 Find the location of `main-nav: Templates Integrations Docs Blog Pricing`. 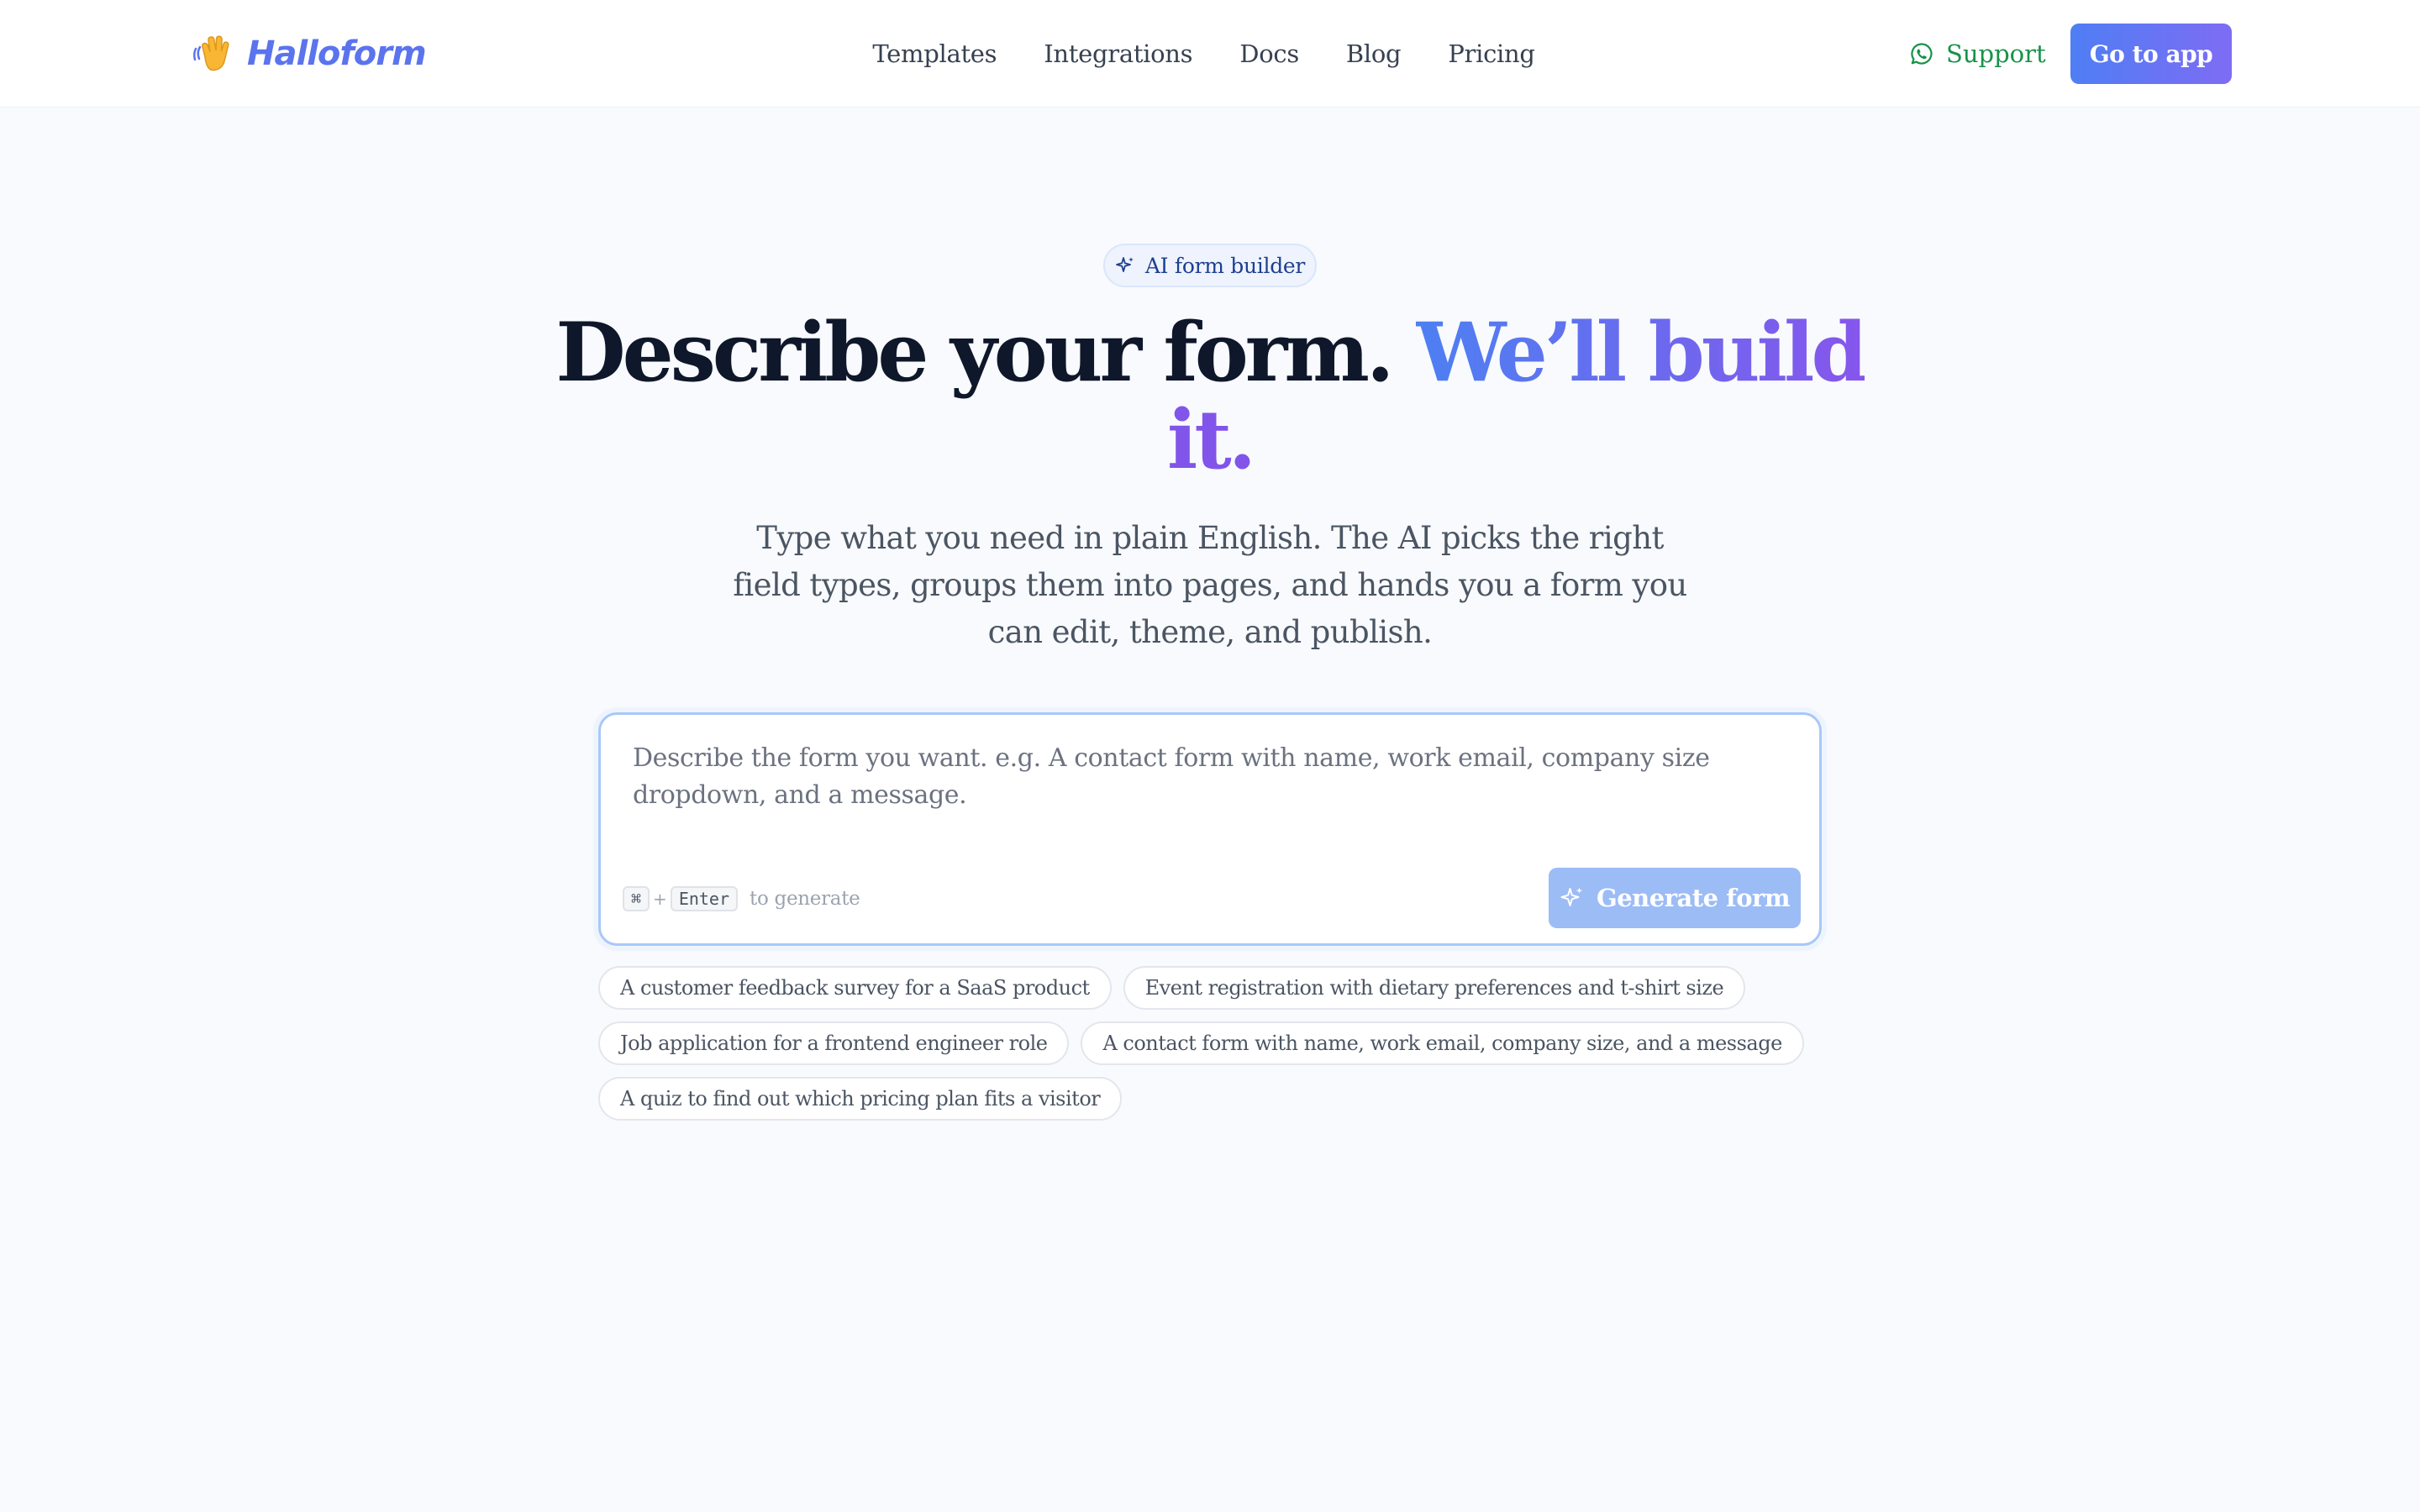

main-nav: Templates Integrations Docs Blog Pricing is located at coordinates (1210, 53).